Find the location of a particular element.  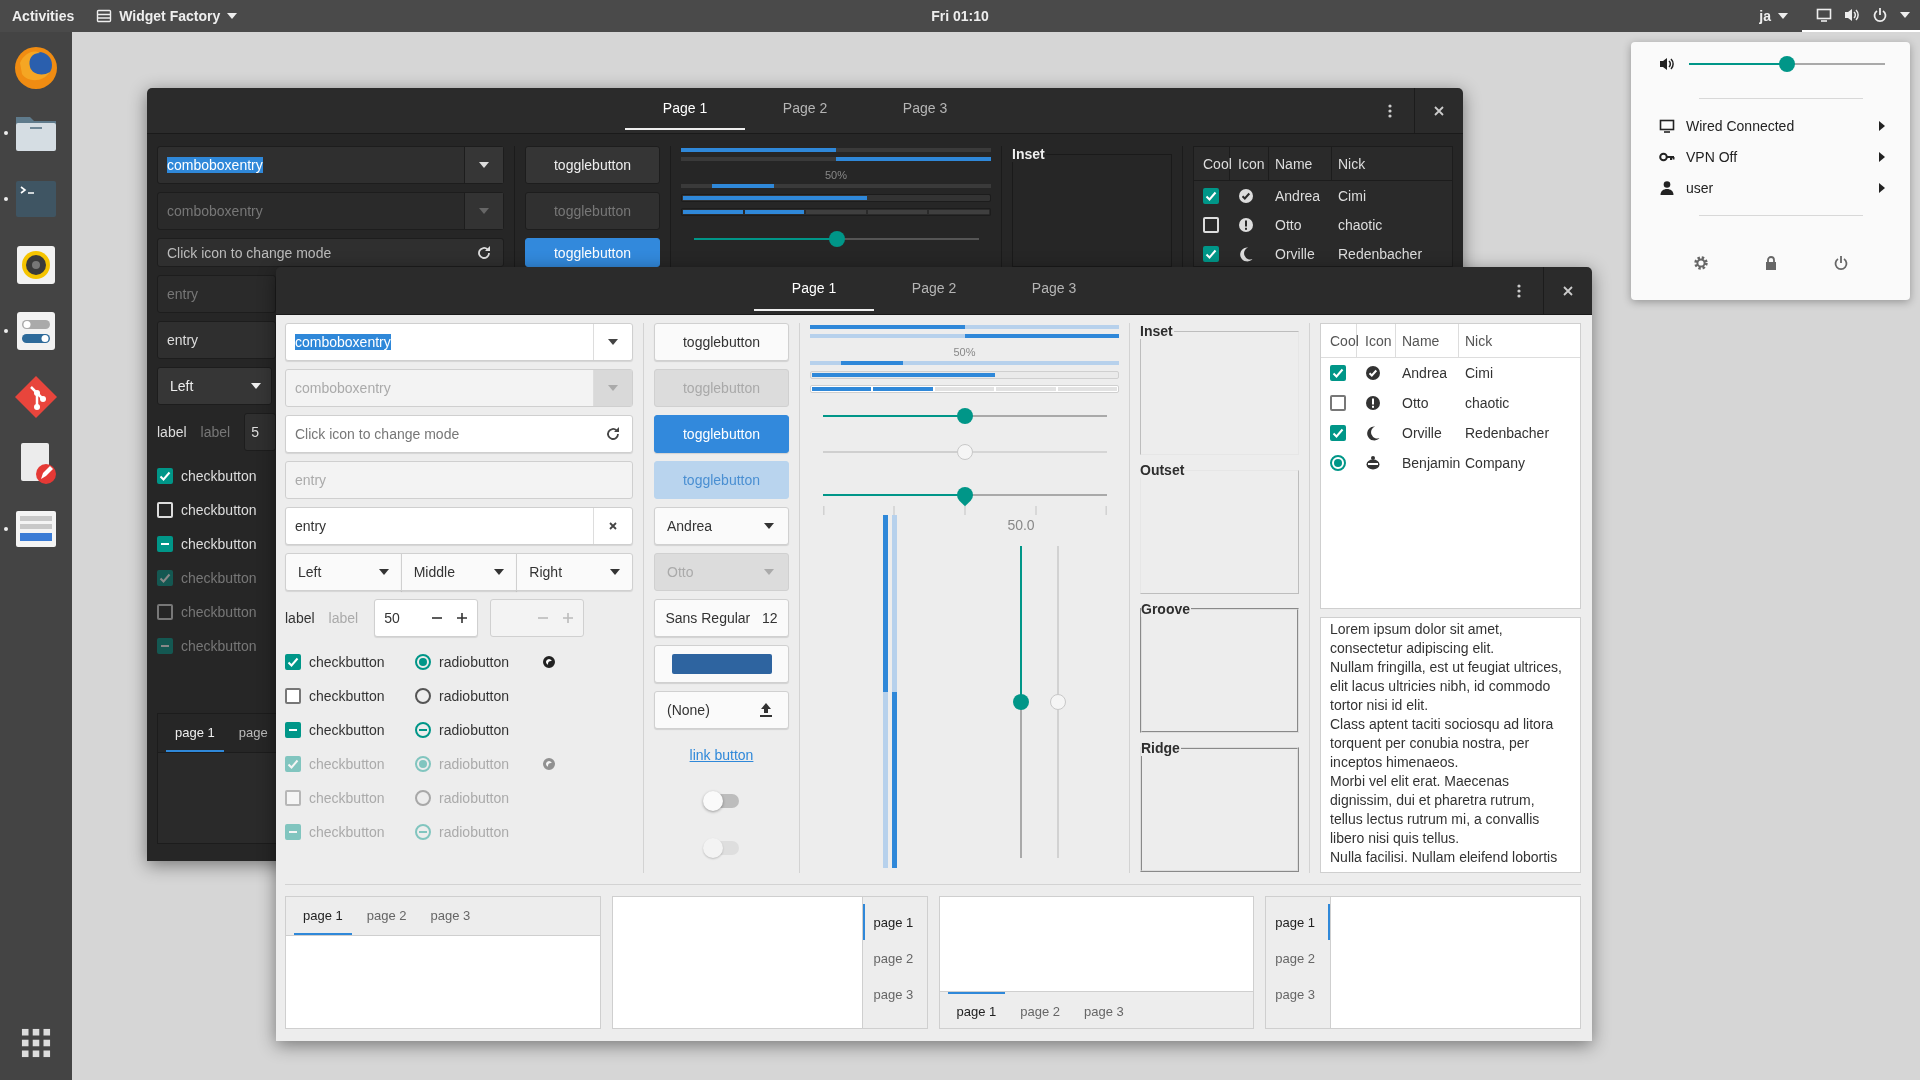

dropdown-button is located at coordinates (483, 165).